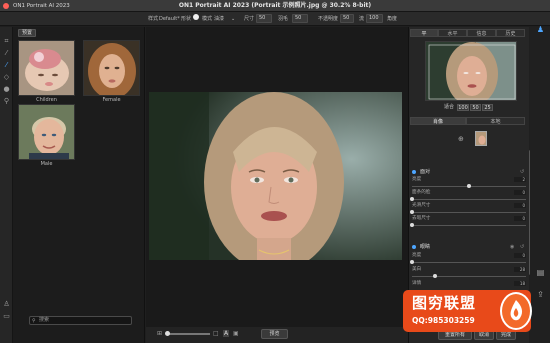 This screenshot has width=550, height=343. Describe the element at coordinates (34, 321) in the screenshot. I see `search-icon: ⚲` at that location.